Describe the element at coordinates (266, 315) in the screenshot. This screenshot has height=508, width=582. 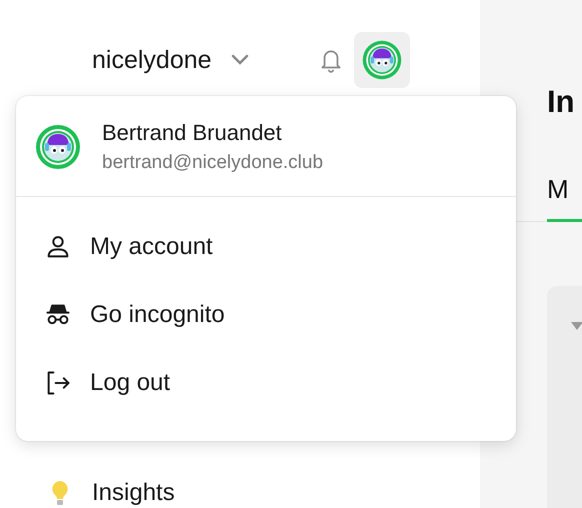
I see `menu-item: Go incognito` at that location.